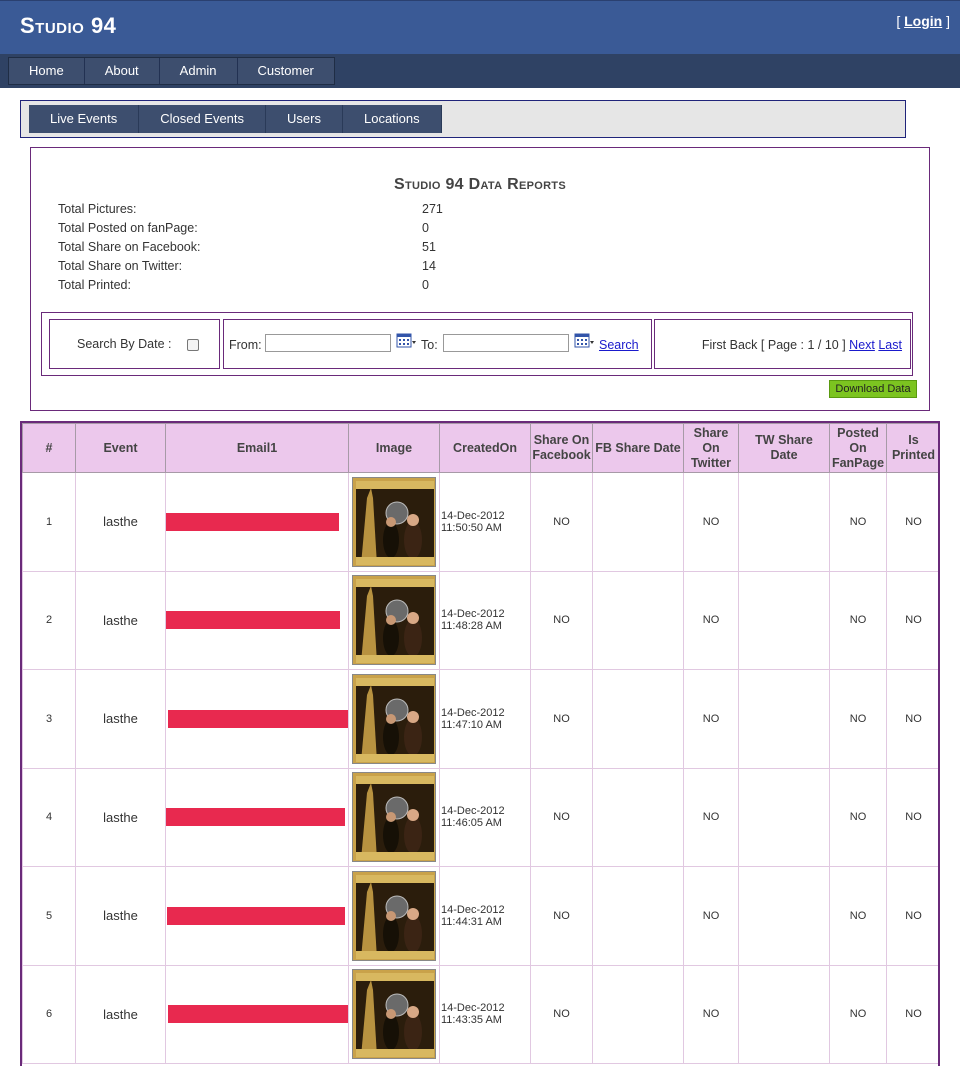  Describe the element at coordinates (711, 448) in the screenshot. I see `col-header-share-tw: Share On Twitter` at that location.